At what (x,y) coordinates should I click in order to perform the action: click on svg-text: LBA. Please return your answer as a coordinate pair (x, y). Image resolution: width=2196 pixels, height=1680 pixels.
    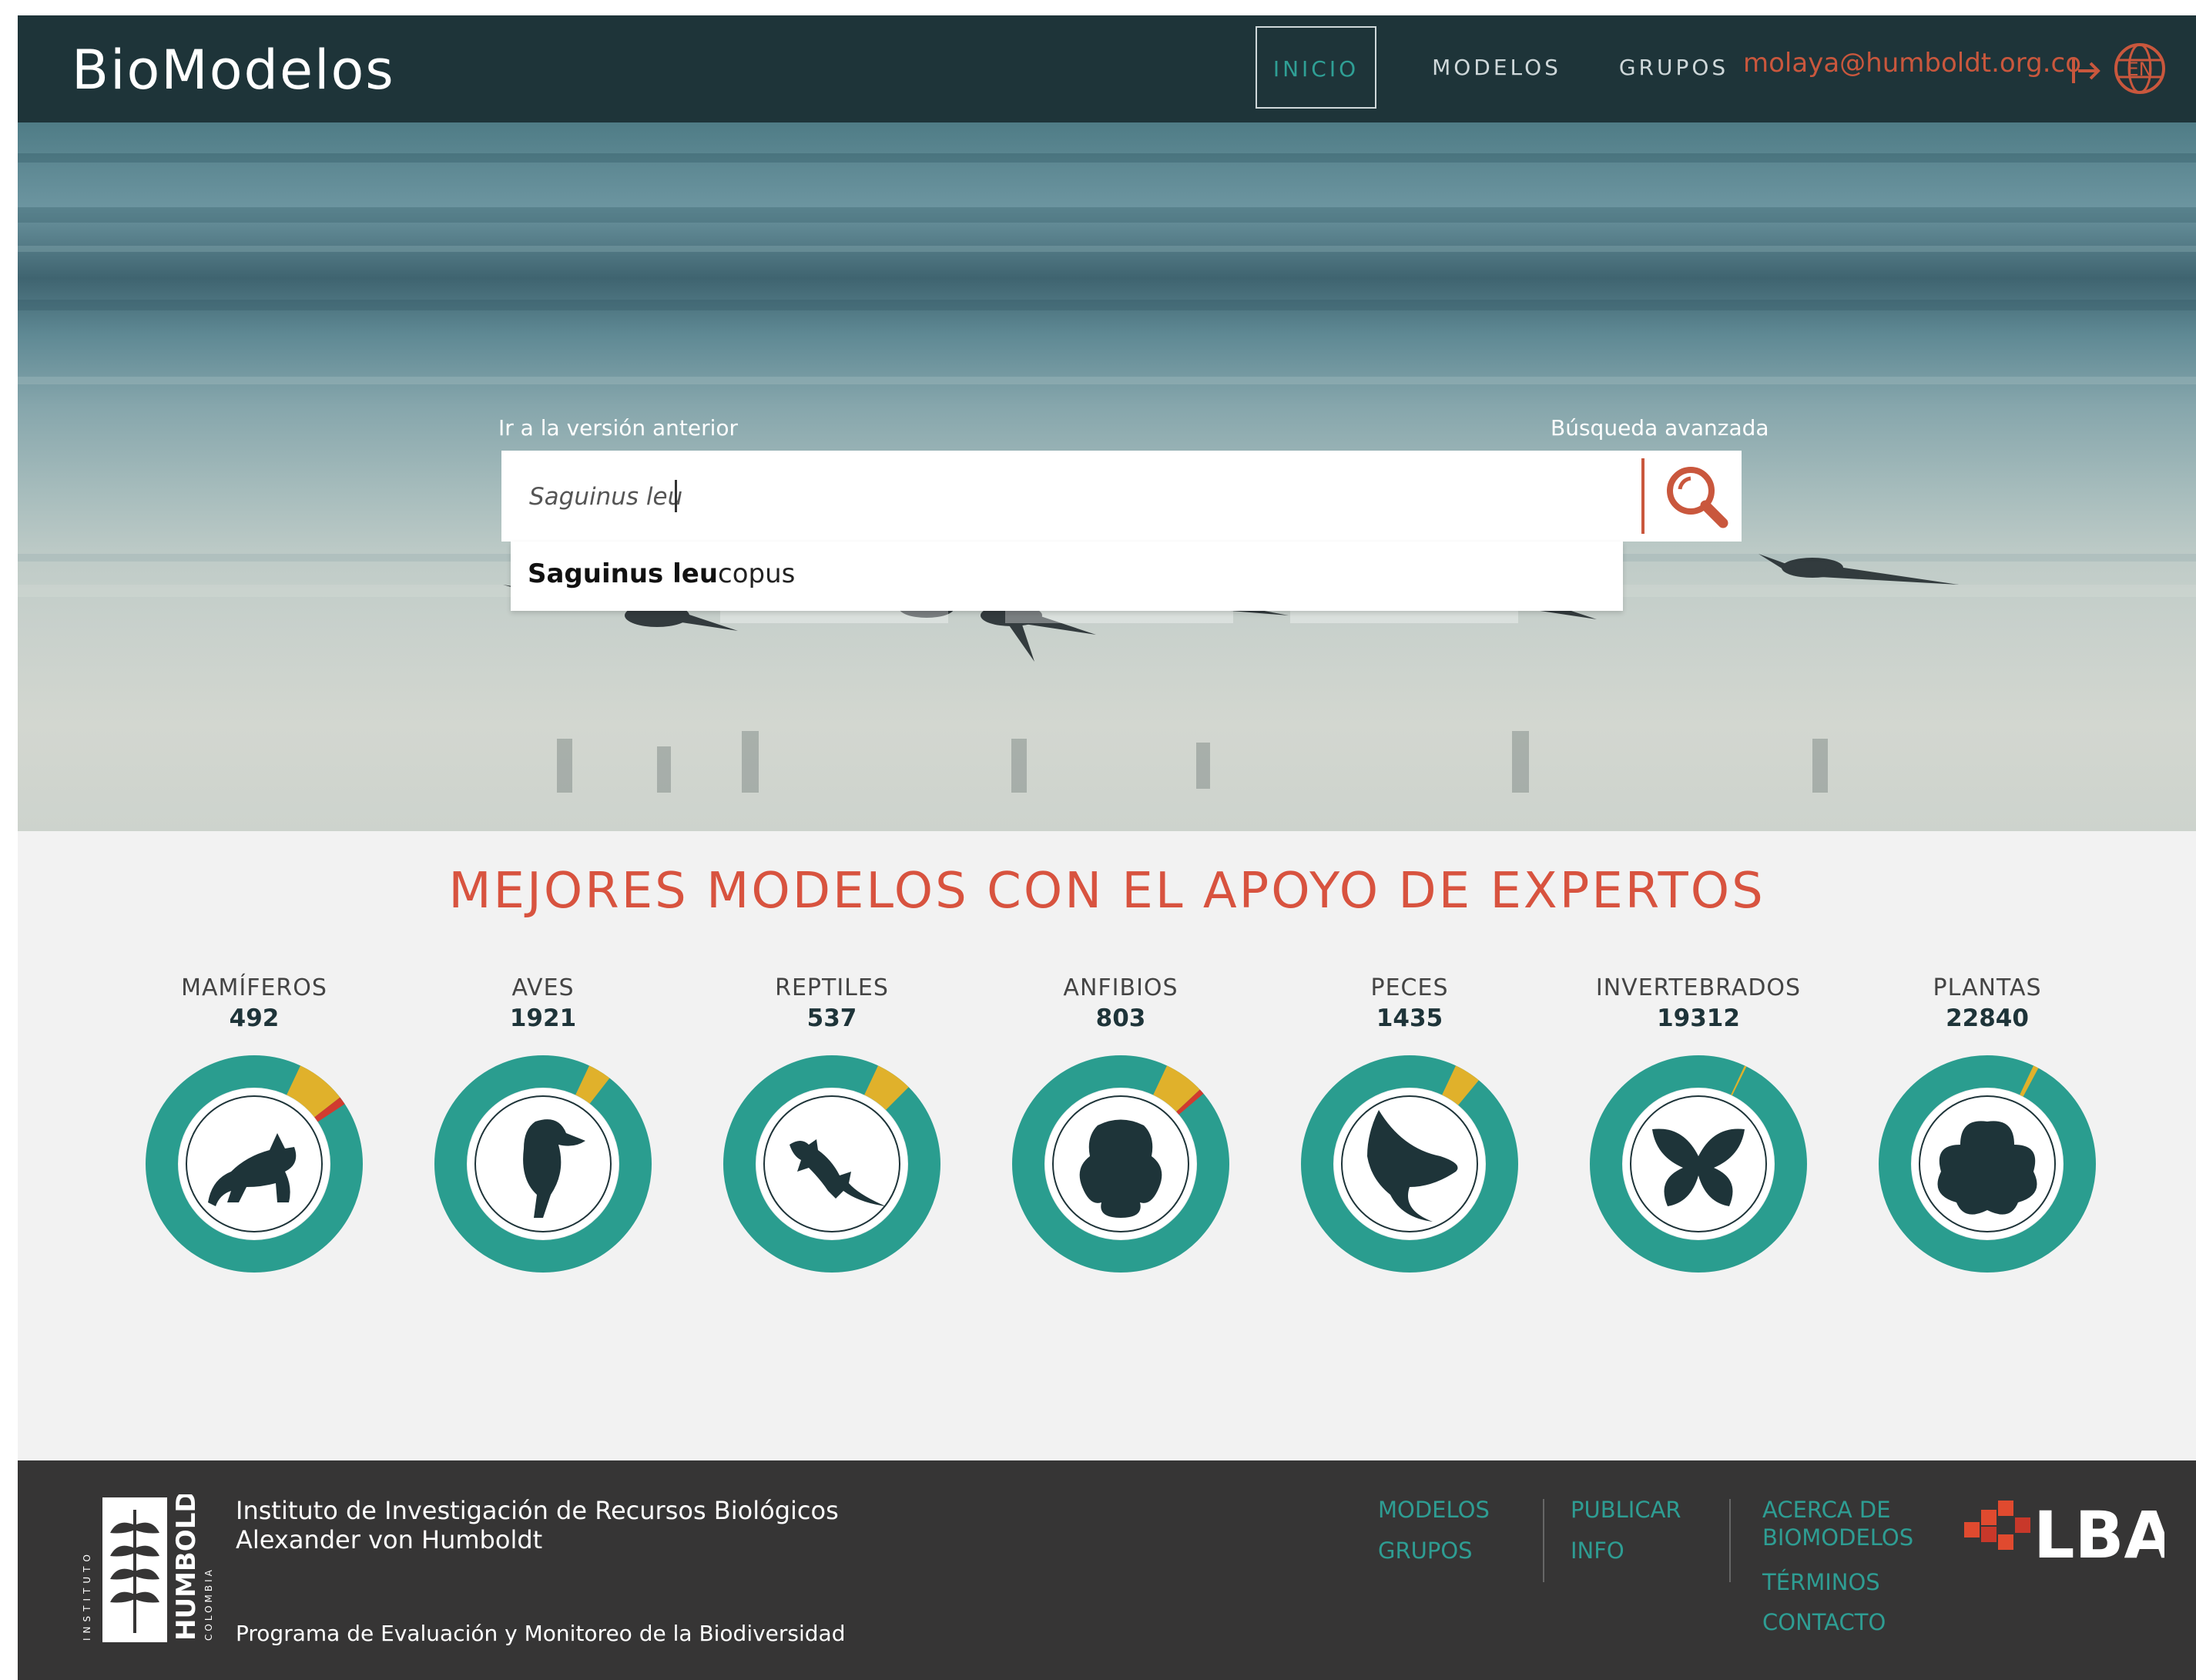
    Looking at the image, I should click on (2099, 1533).